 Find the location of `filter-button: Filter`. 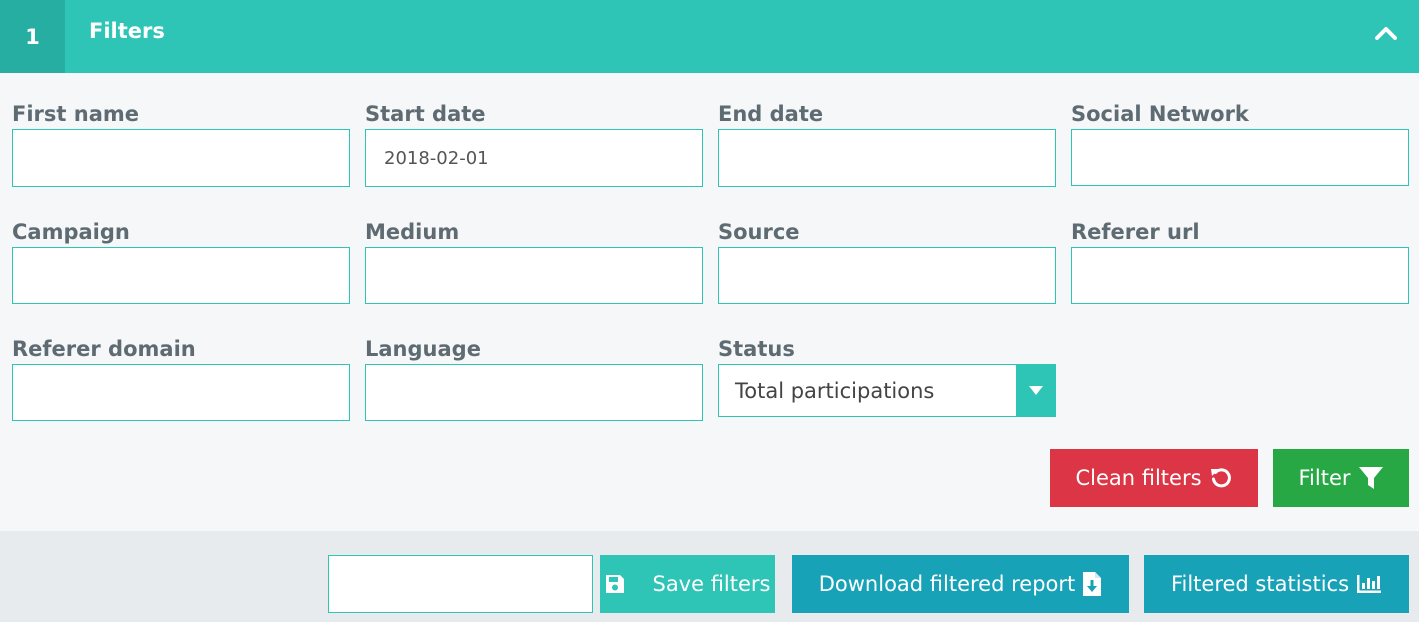

filter-button: Filter is located at coordinates (1341, 478).